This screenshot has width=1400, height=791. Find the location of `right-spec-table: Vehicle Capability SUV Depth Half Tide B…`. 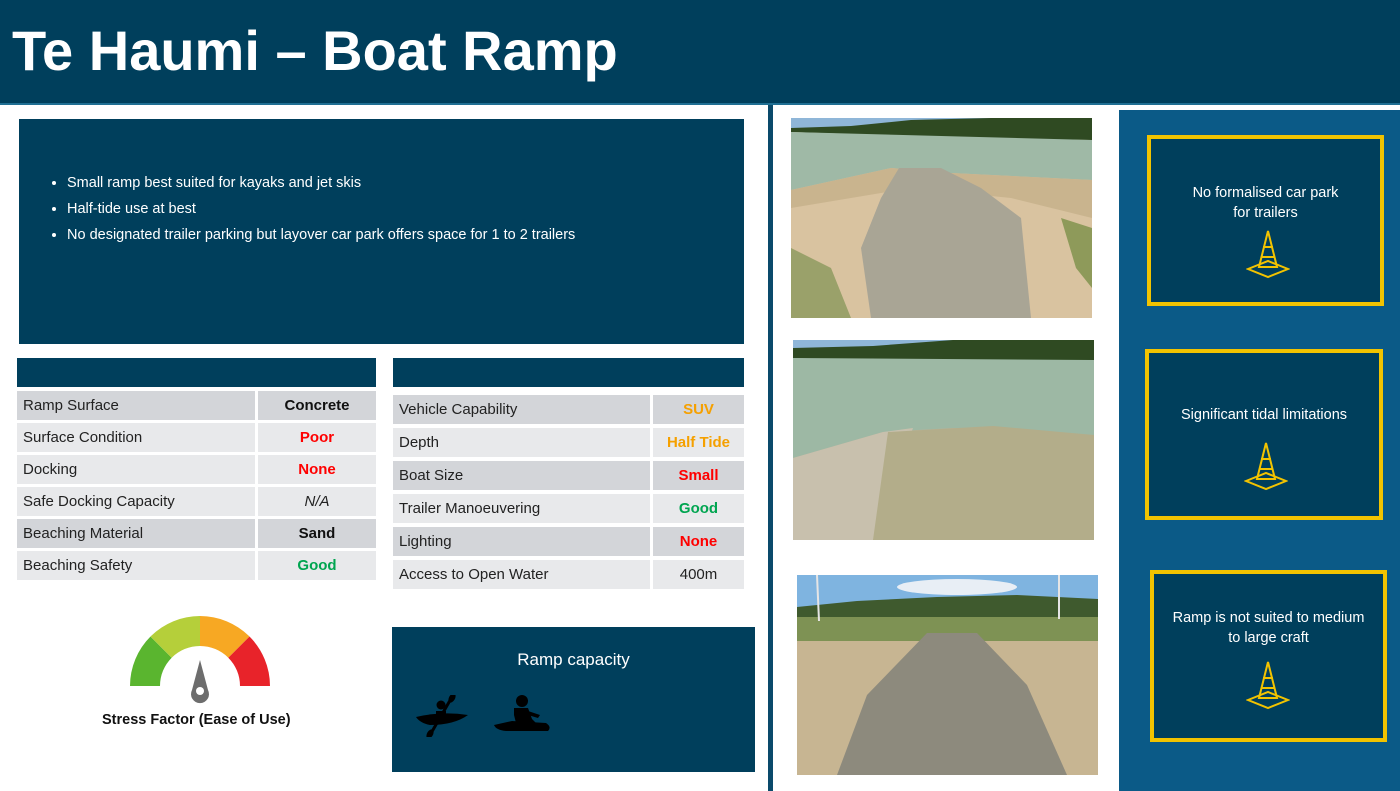

right-spec-table: Vehicle Capability SUV Depth Half Tide B… is located at coordinates (568, 492).